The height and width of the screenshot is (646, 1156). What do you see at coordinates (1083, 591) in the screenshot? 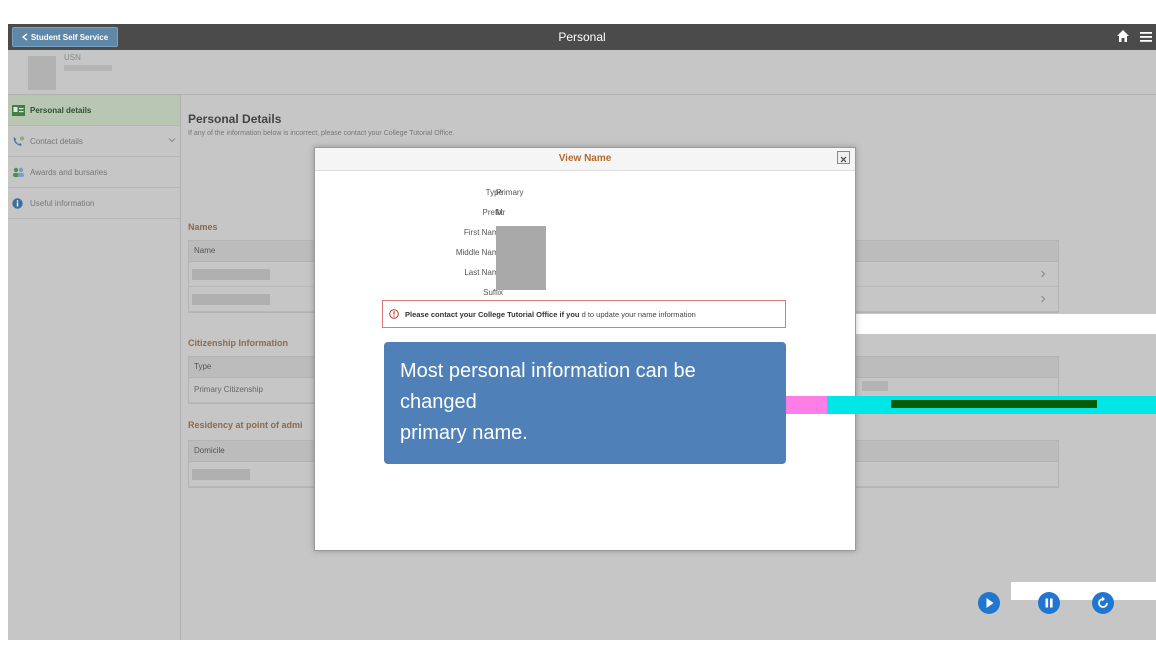
I see `player-widget-artifact` at bounding box center [1083, 591].